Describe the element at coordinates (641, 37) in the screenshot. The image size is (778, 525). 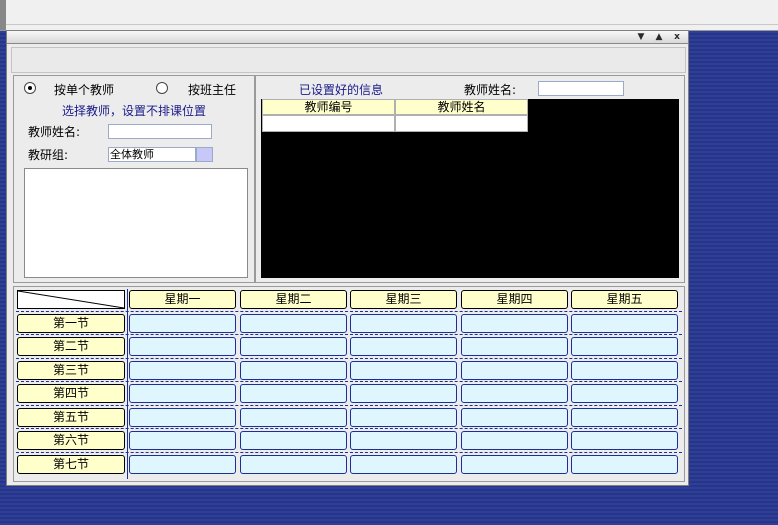
I see `dropdown-icon: ▼` at that location.